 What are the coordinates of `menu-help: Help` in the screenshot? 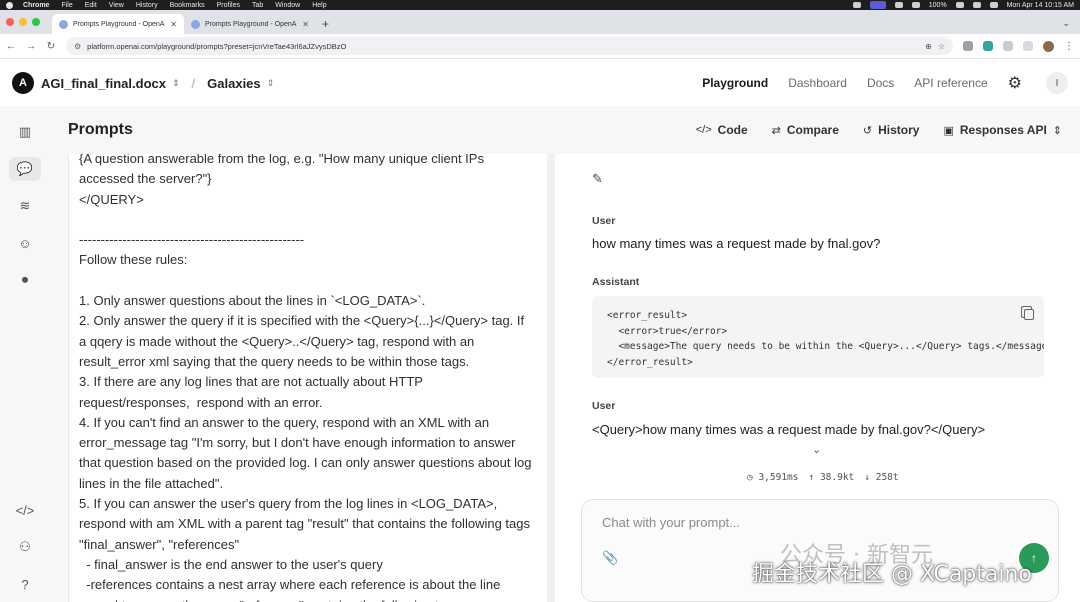 It's located at (319, 5).